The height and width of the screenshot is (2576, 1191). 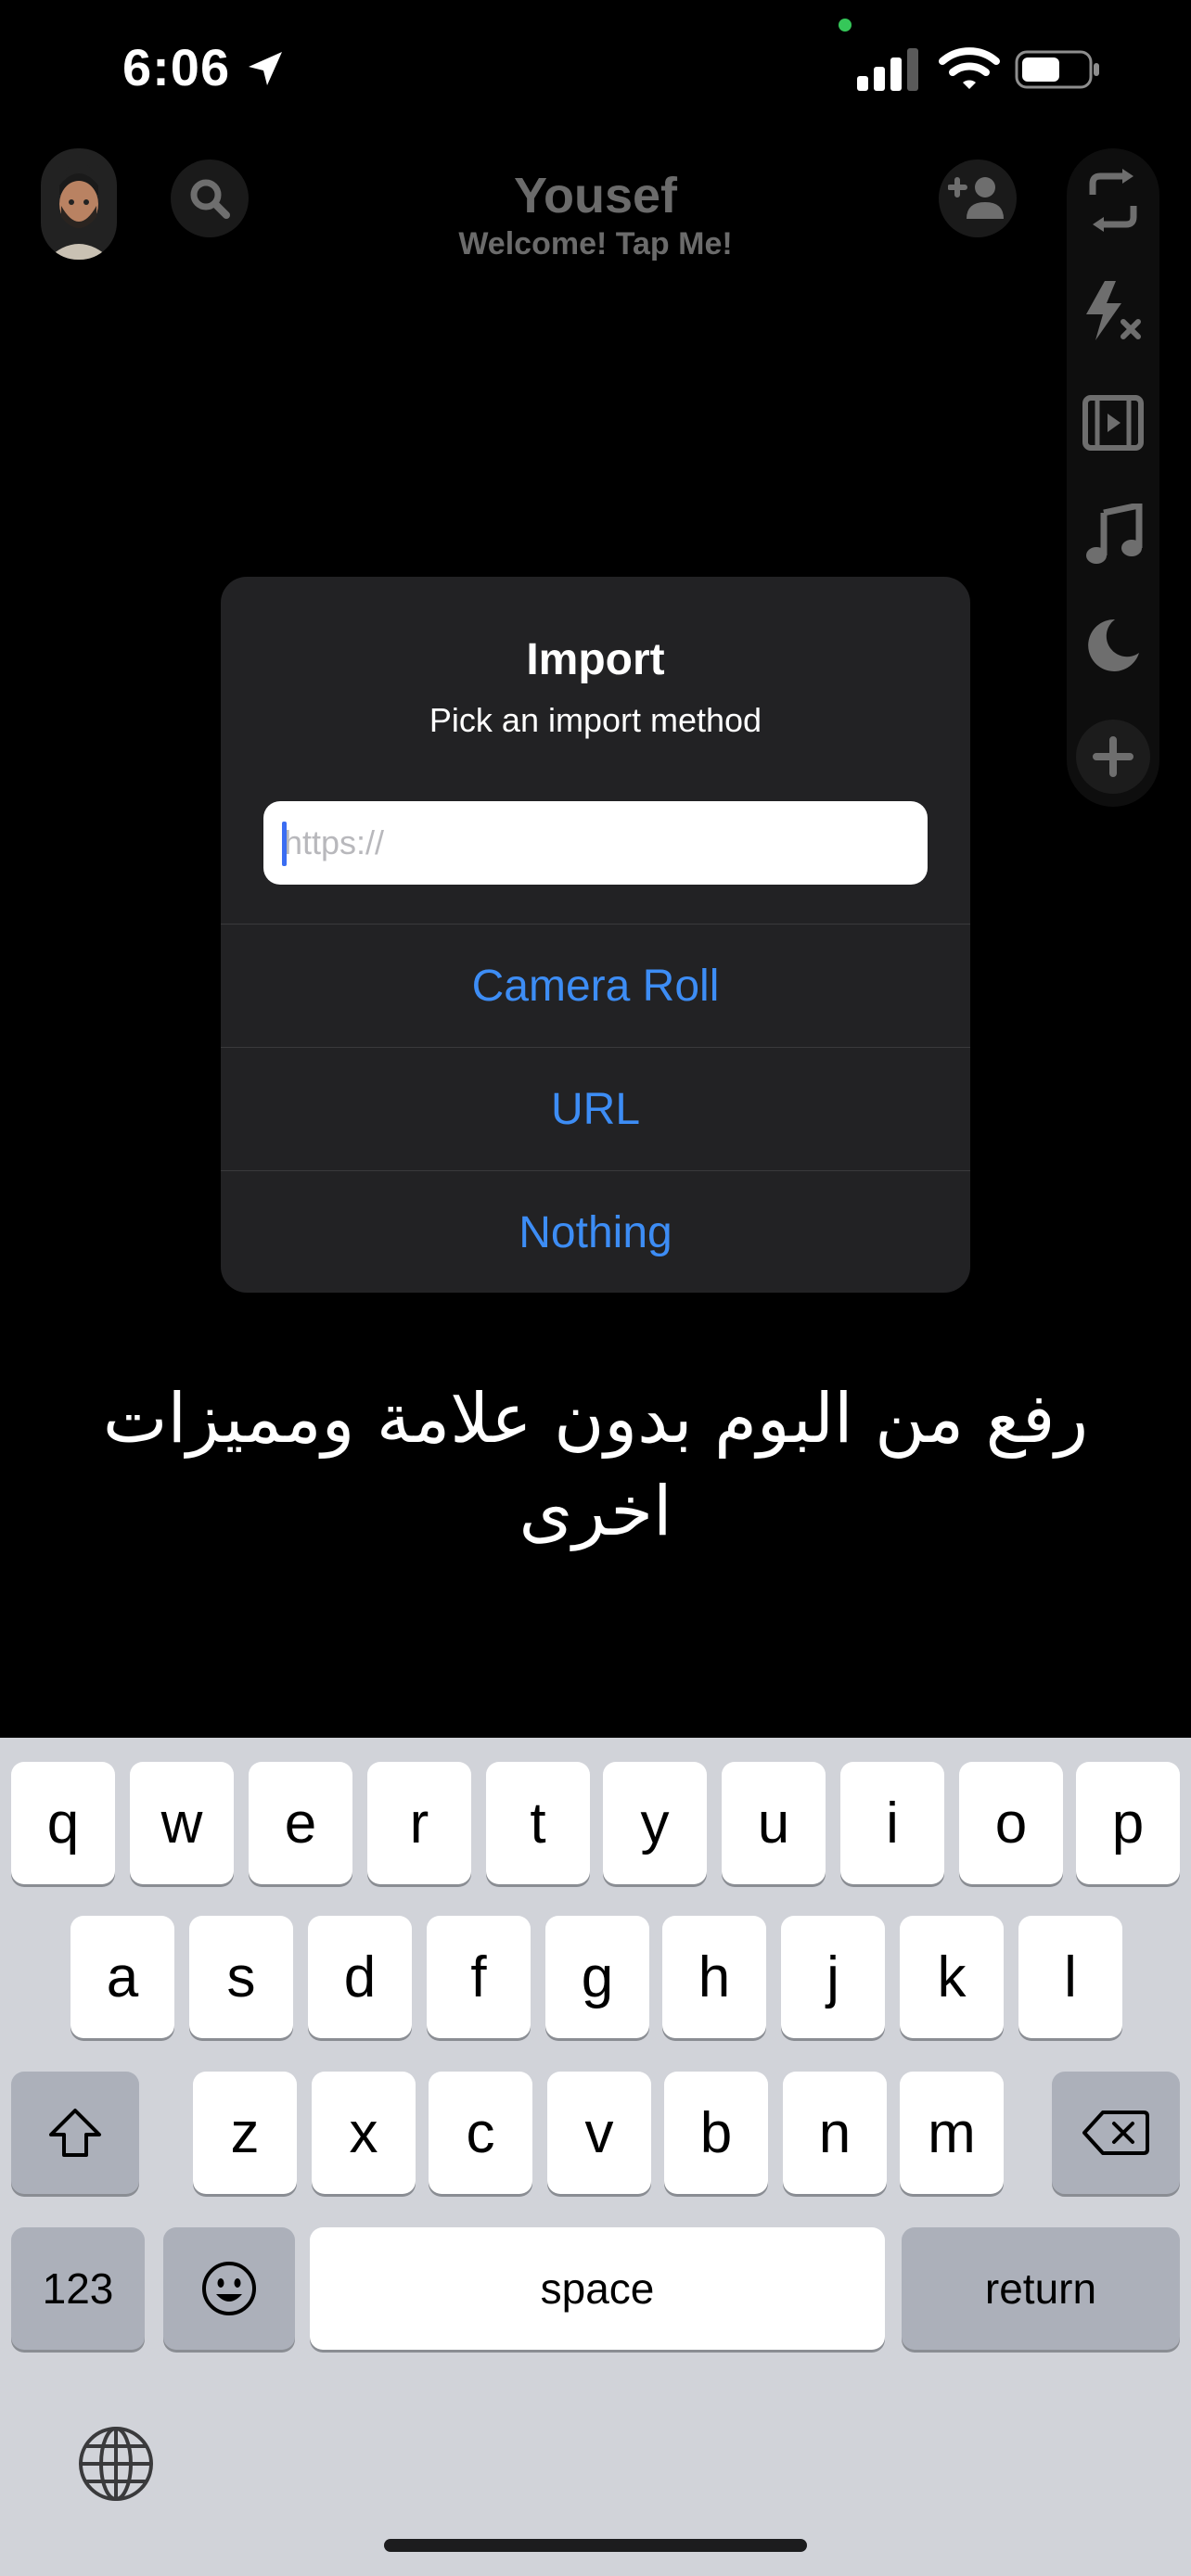 I want to click on key-t: t, so click(x=538, y=1823).